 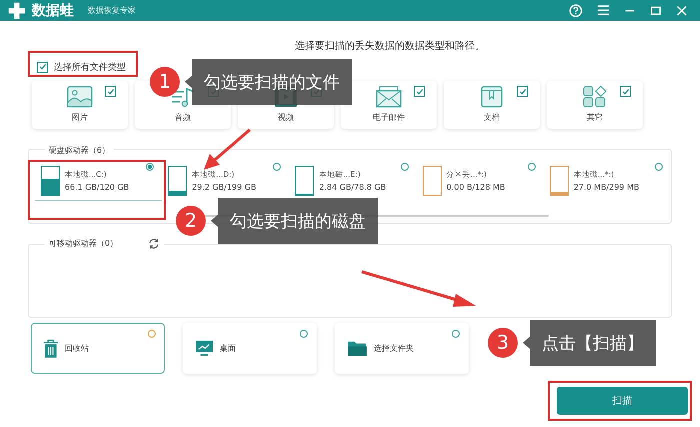 What do you see at coordinates (589, 343) in the screenshot?
I see `step-tooltip: 点击【扫描】` at bounding box center [589, 343].